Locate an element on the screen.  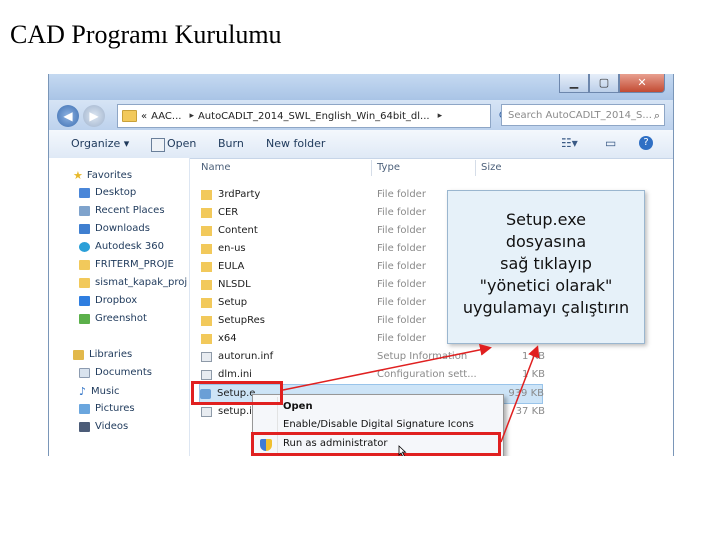
annotation-arrows is located at coordinates (411, 399).